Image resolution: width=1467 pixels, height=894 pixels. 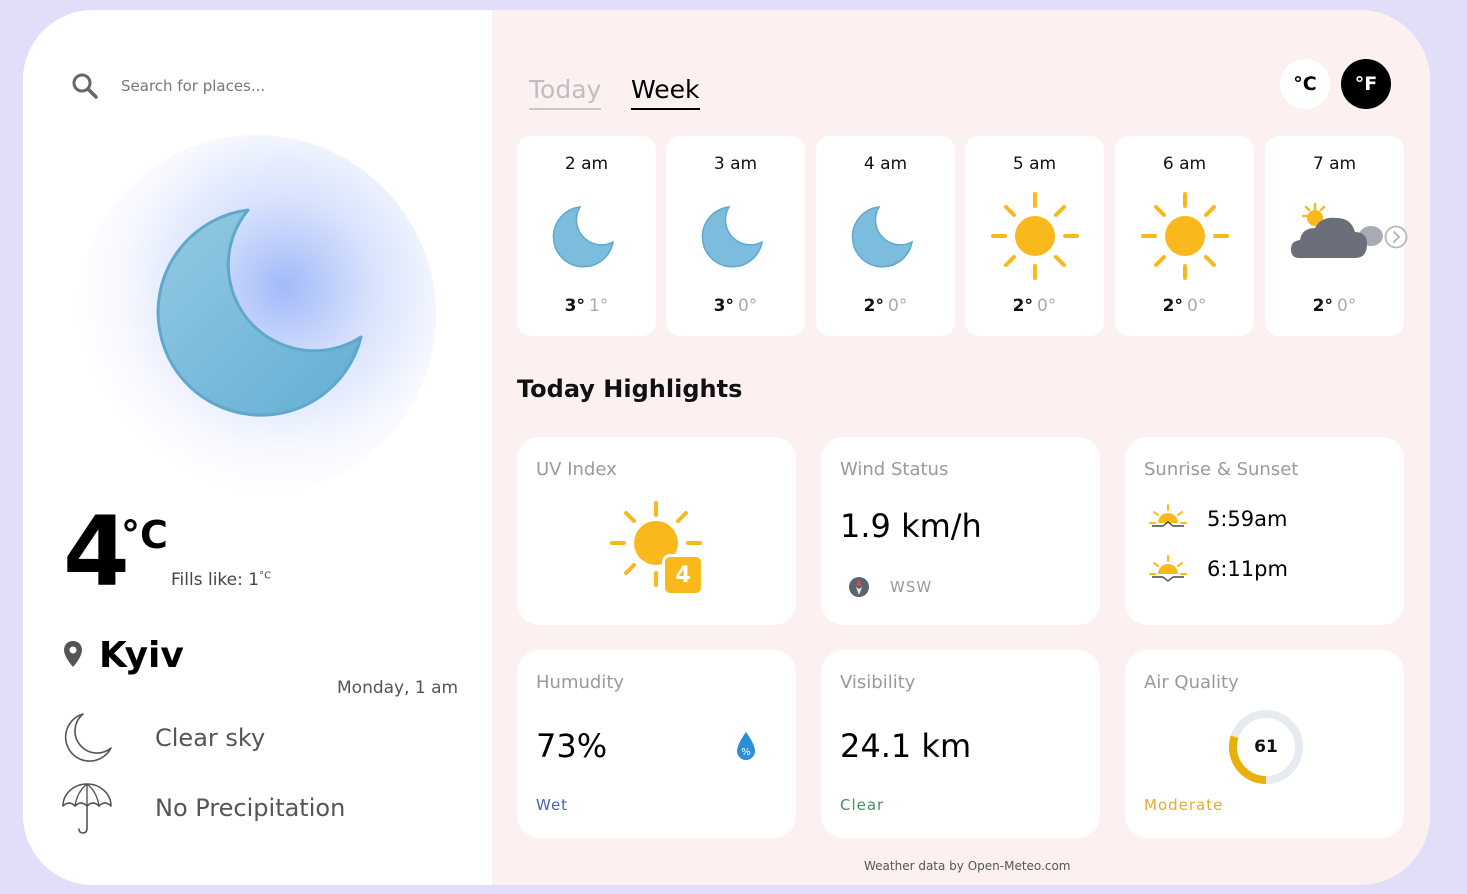 What do you see at coordinates (885, 164) in the screenshot?
I see `hour-time: 4 am` at bounding box center [885, 164].